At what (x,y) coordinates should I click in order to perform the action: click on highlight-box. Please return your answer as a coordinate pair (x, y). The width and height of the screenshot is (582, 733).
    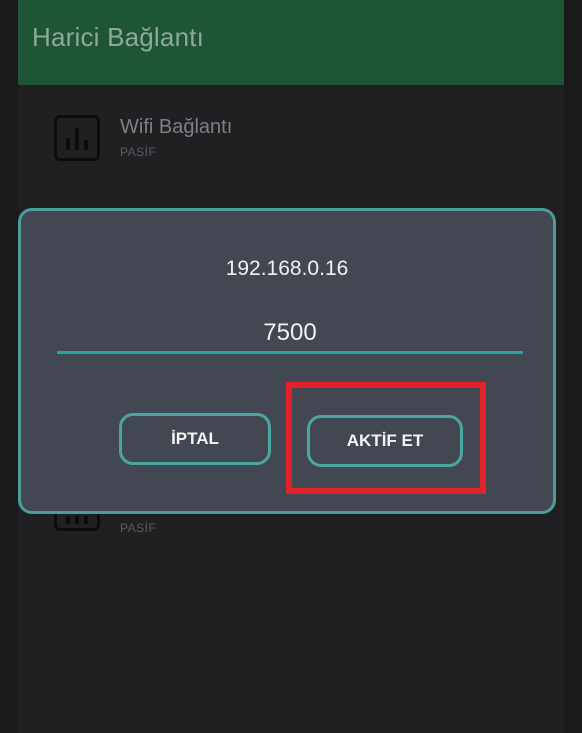
    Looking at the image, I should click on (386, 438).